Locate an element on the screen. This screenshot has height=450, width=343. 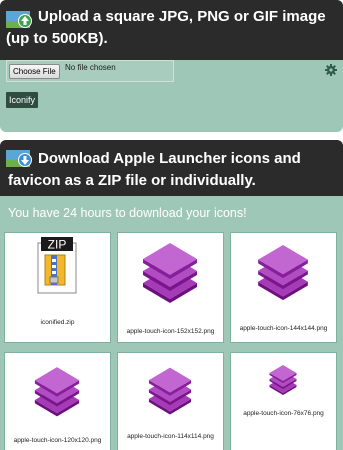
file-name: apple-touch-icon-76x76.png is located at coordinates (283, 413).